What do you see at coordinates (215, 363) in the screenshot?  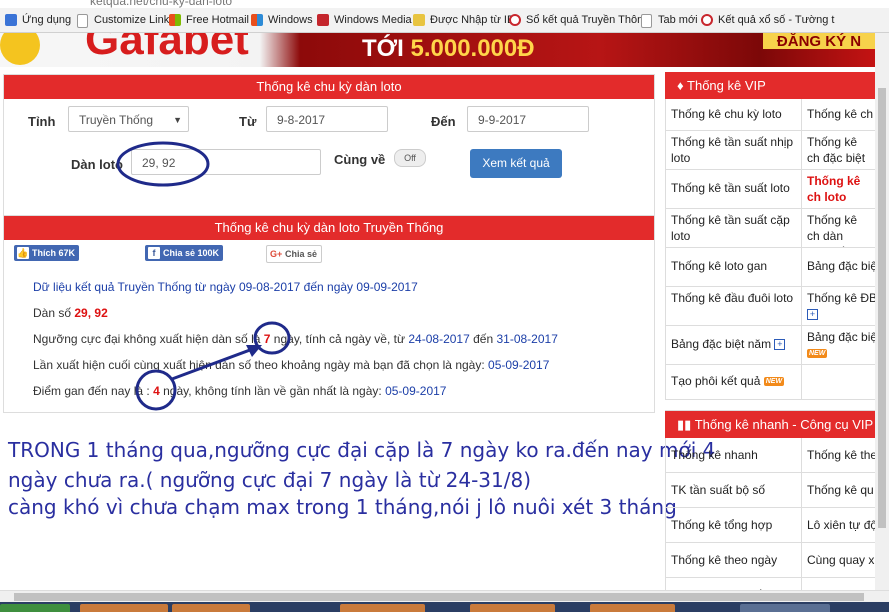 I see `annotation-arrow` at bounding box center [215, 363].